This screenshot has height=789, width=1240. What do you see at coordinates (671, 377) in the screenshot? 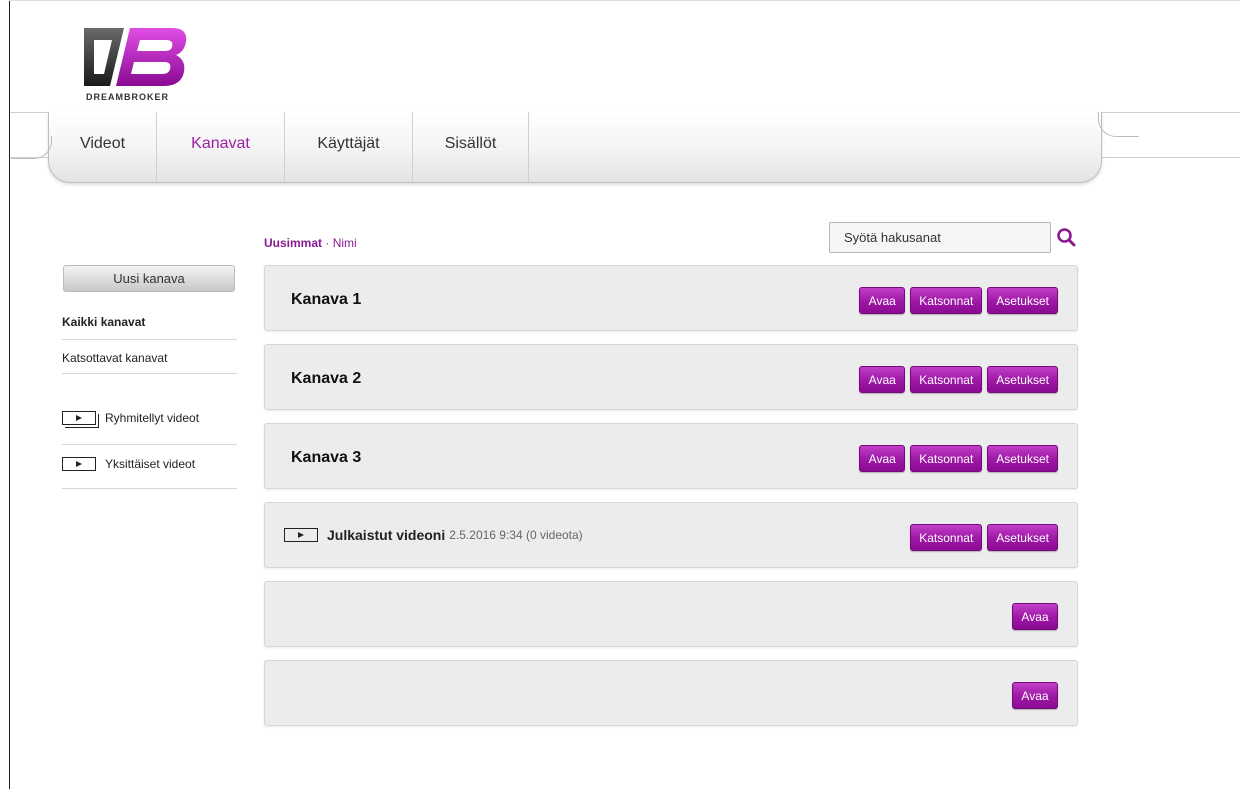
I see `channel-card: Kanava 2 Avaa Katsonnat Asetukset` at bounding box center [671, 377].